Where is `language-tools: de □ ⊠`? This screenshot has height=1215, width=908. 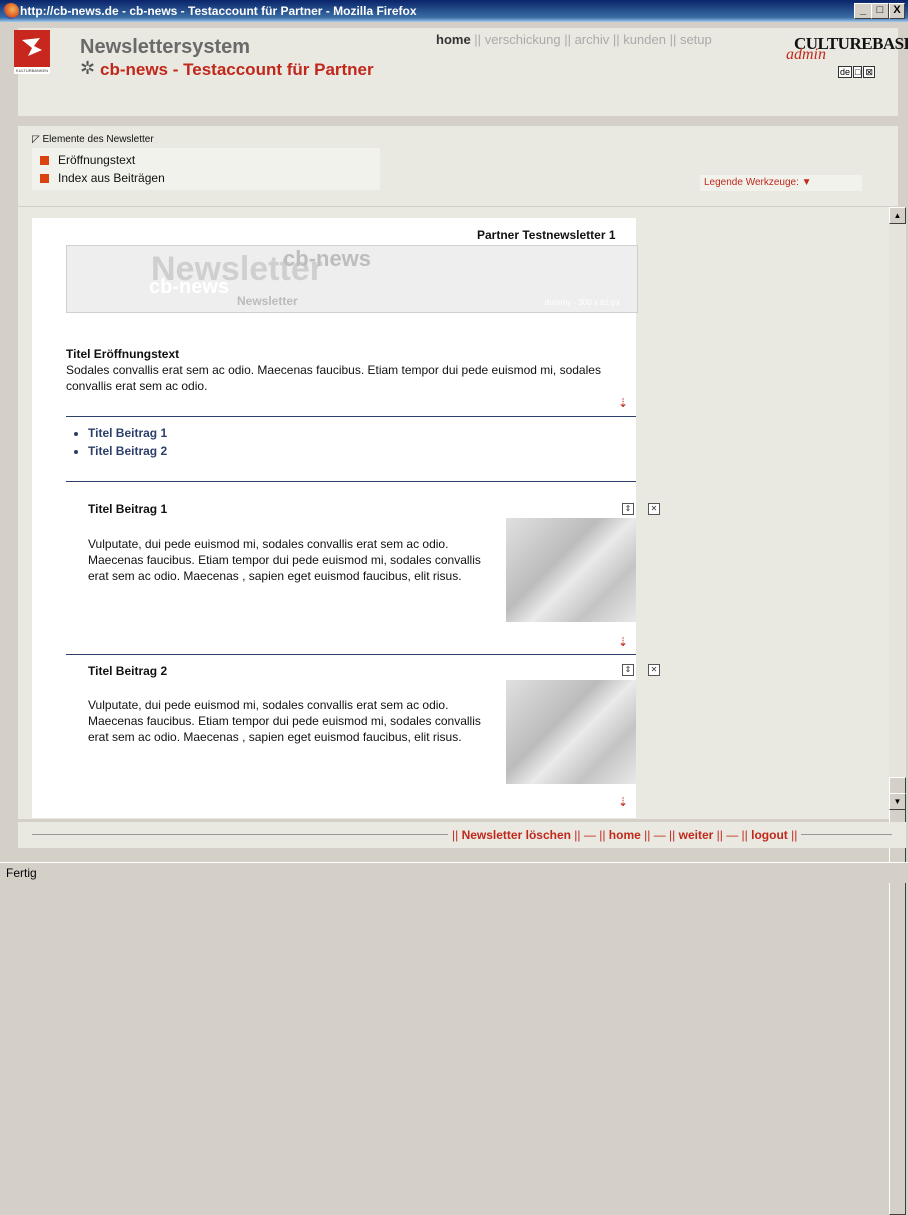 language-tools: de □ ⊠ is located at coordinates (857, 72).